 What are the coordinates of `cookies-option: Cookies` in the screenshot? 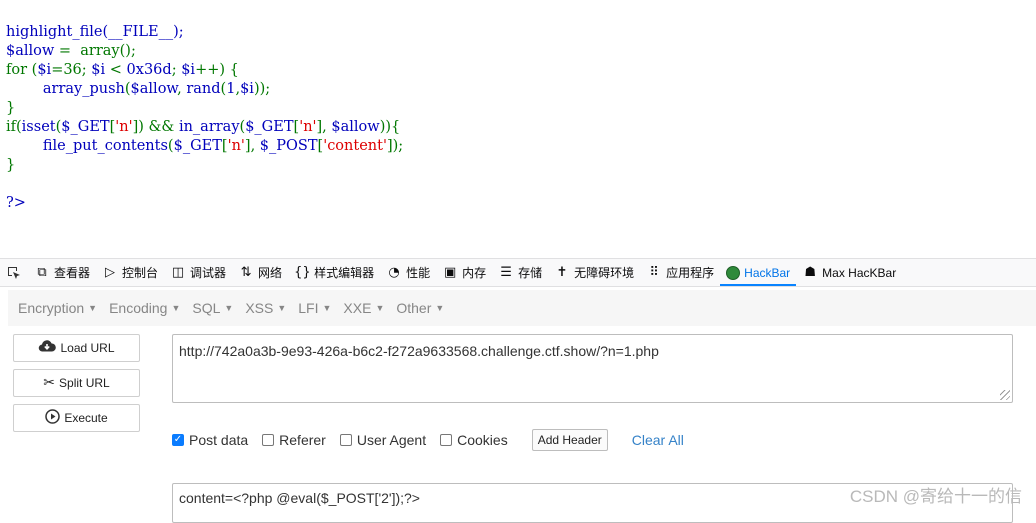 It's located at (474, 440).